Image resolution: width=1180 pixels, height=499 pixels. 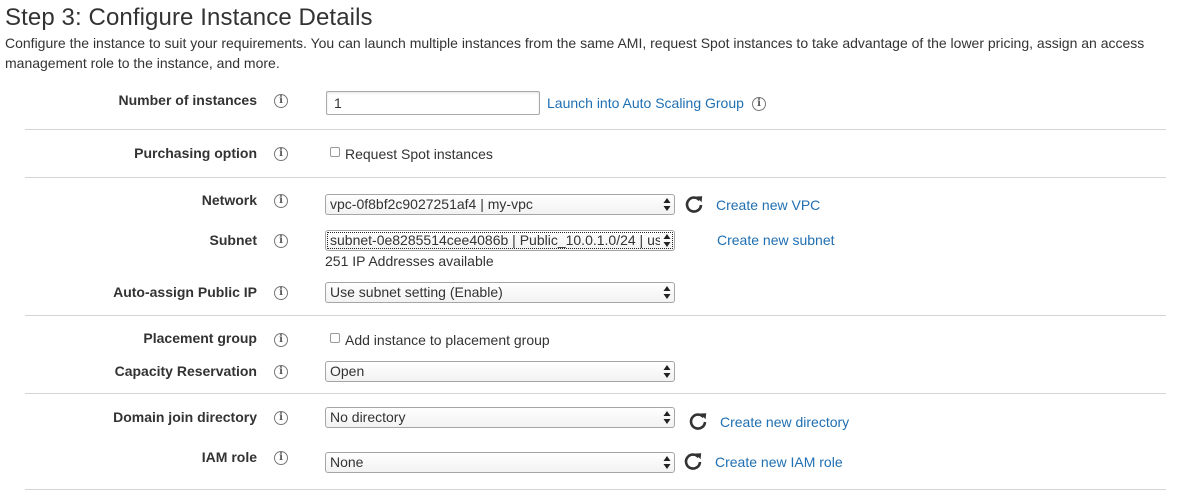 I want to click on launch-auto-scaling-link: Launch into Auto Scaling Group, so click(x=645, y=103).